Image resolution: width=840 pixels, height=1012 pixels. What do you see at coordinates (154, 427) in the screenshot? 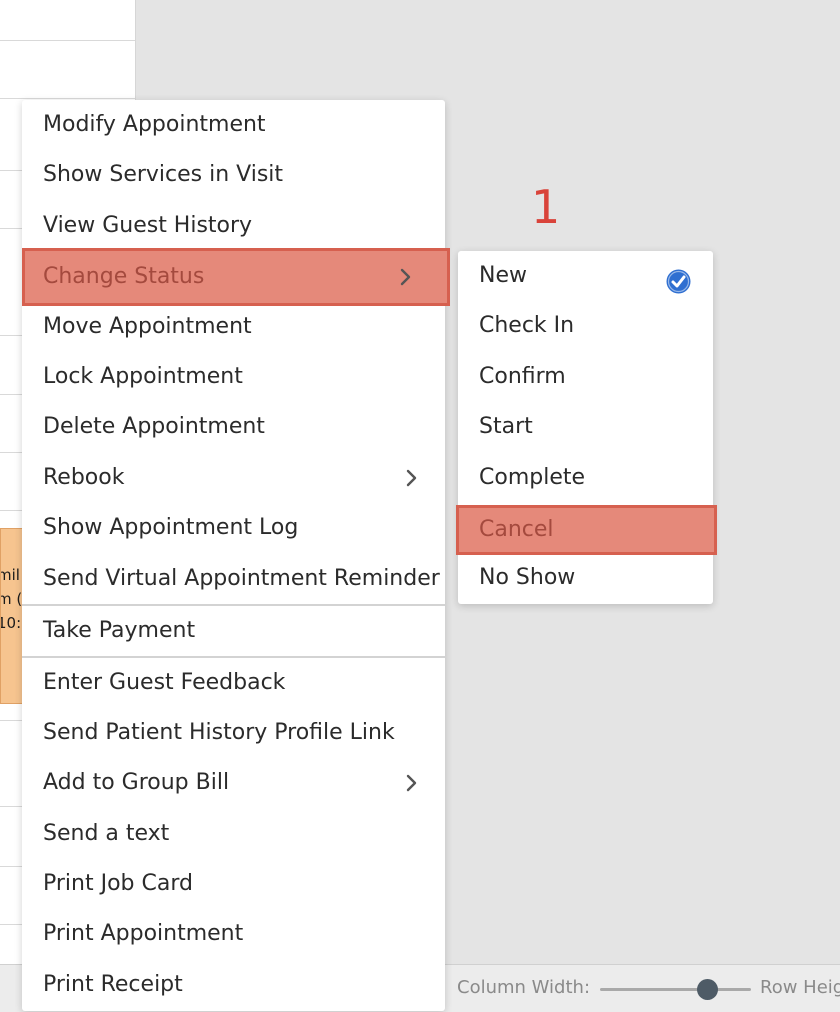
I see `menu-item-label: Delete Appointment` at bounding box center [154, 427].